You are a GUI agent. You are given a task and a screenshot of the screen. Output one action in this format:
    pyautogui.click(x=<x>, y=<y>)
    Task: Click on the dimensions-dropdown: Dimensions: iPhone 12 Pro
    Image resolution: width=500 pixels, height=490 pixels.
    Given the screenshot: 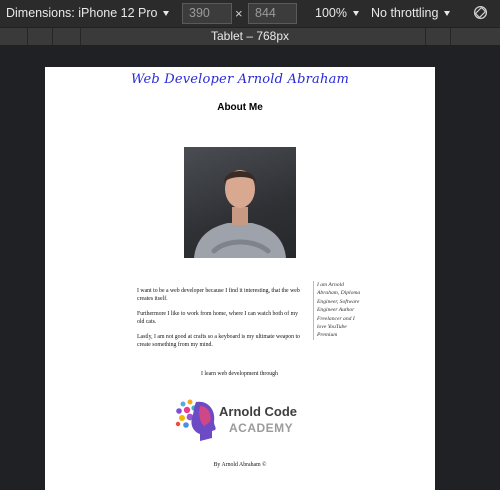 What is the action you would take?
    pyautogui.click(x=88, y=13)
    